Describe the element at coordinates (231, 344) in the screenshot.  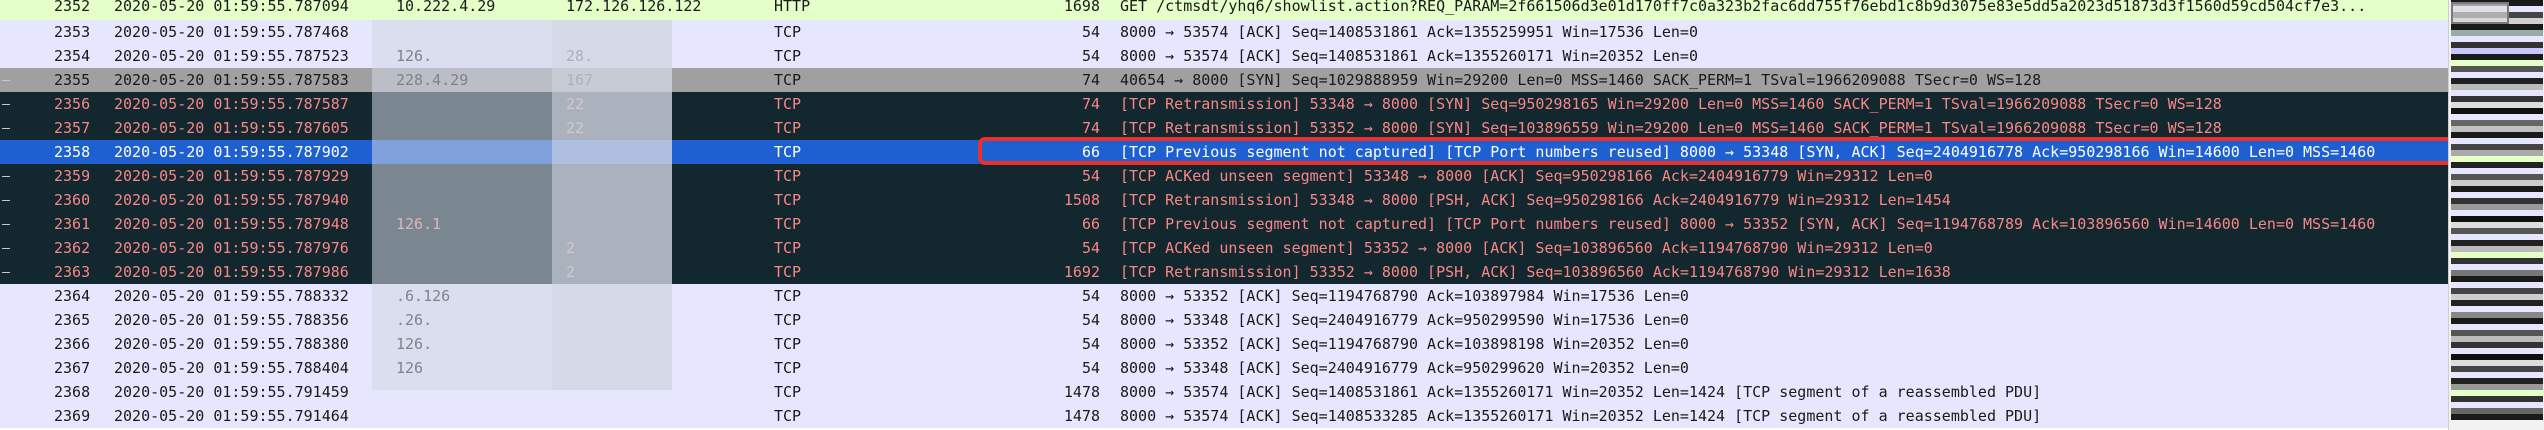
I see `packet-time: 2020-05-20 01:59:55.788380` at that location.